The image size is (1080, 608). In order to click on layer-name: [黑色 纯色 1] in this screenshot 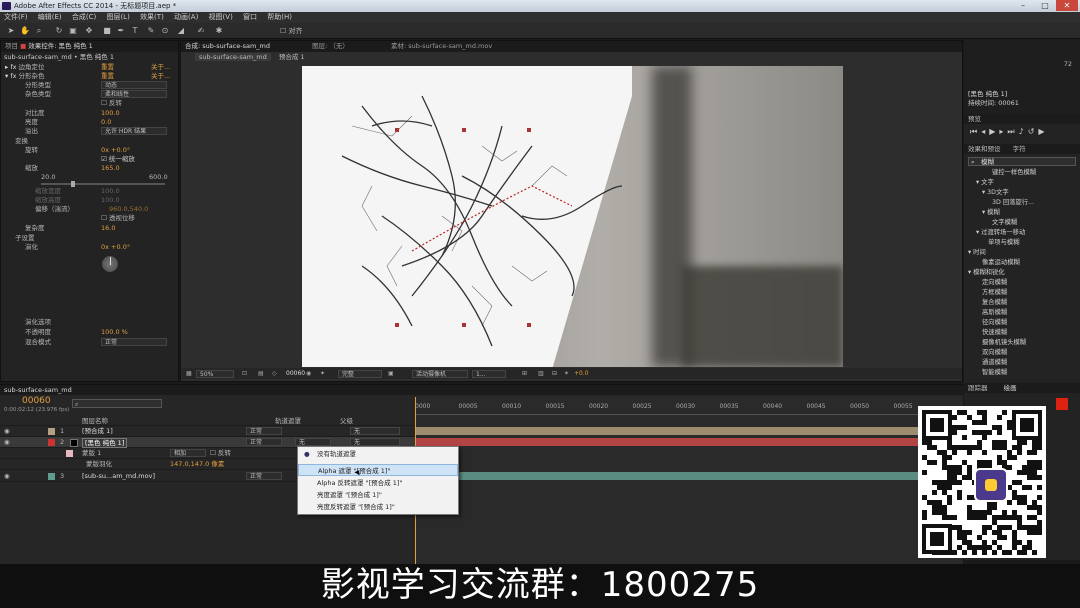, I will do `click(105, 443)`.